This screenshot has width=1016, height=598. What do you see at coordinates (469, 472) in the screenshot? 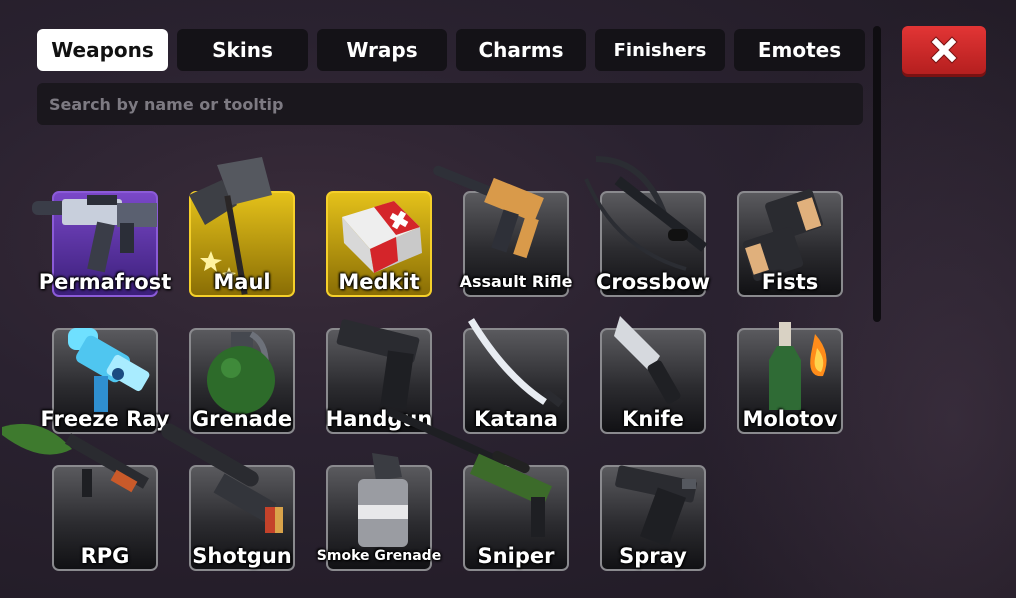
I see `sniper-icon` at bounding box center [469, 472].